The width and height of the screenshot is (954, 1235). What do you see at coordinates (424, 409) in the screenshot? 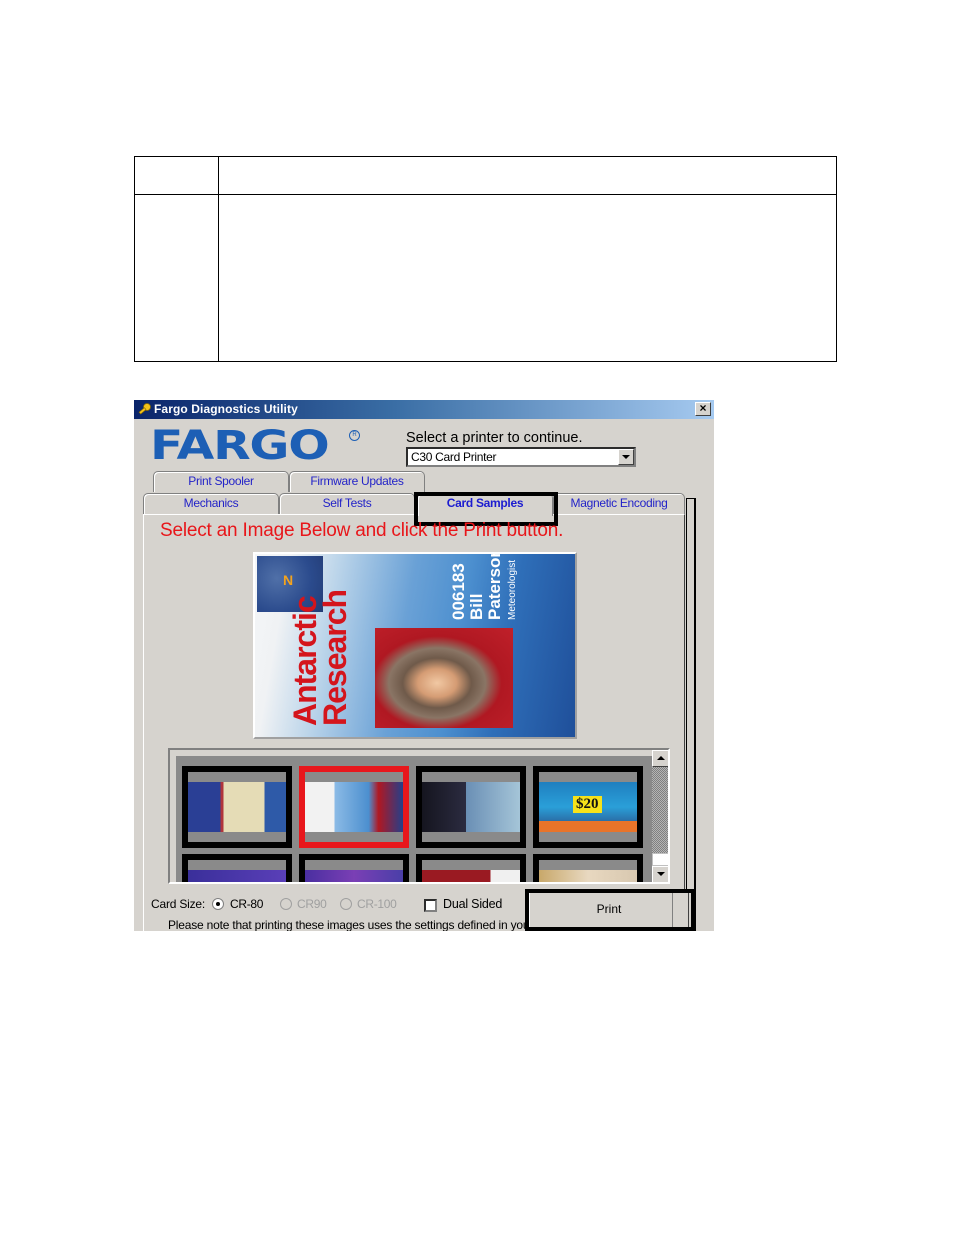
I see `title-bar: Fargo Diagnostics Utility ×` at bounding box center [424, 409].